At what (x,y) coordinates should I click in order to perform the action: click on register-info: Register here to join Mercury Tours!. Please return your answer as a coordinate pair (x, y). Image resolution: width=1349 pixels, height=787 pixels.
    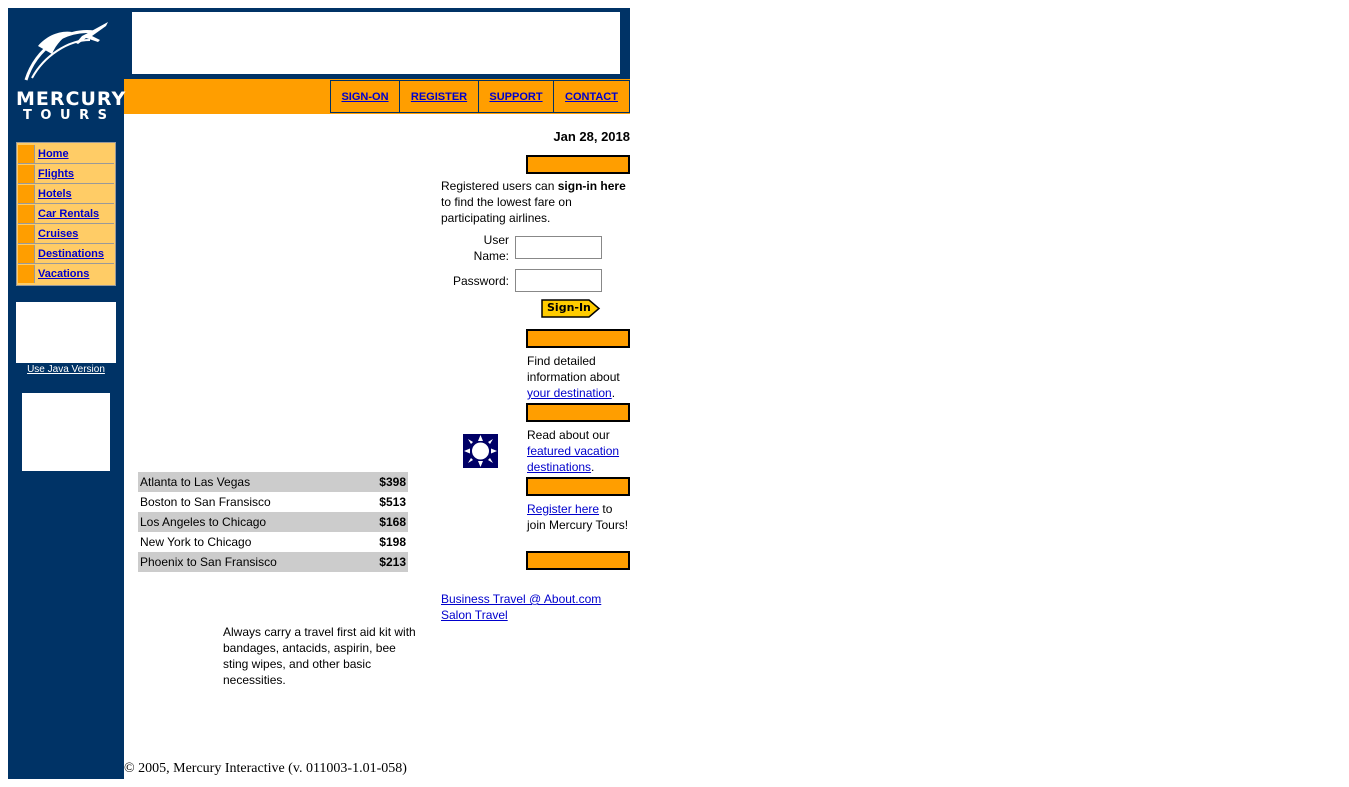
    Looking at the image, I should click on (578, 517).